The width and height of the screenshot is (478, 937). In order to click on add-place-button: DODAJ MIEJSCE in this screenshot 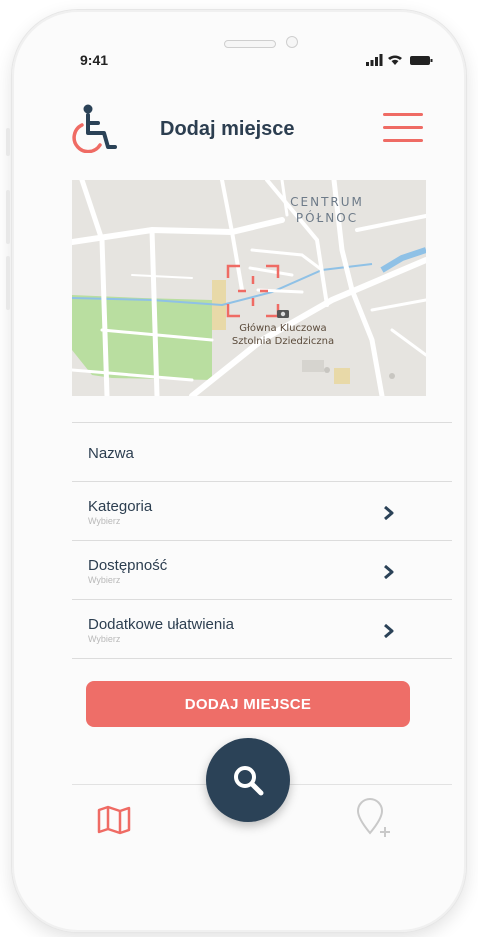, I will do `click(248, 704)`.